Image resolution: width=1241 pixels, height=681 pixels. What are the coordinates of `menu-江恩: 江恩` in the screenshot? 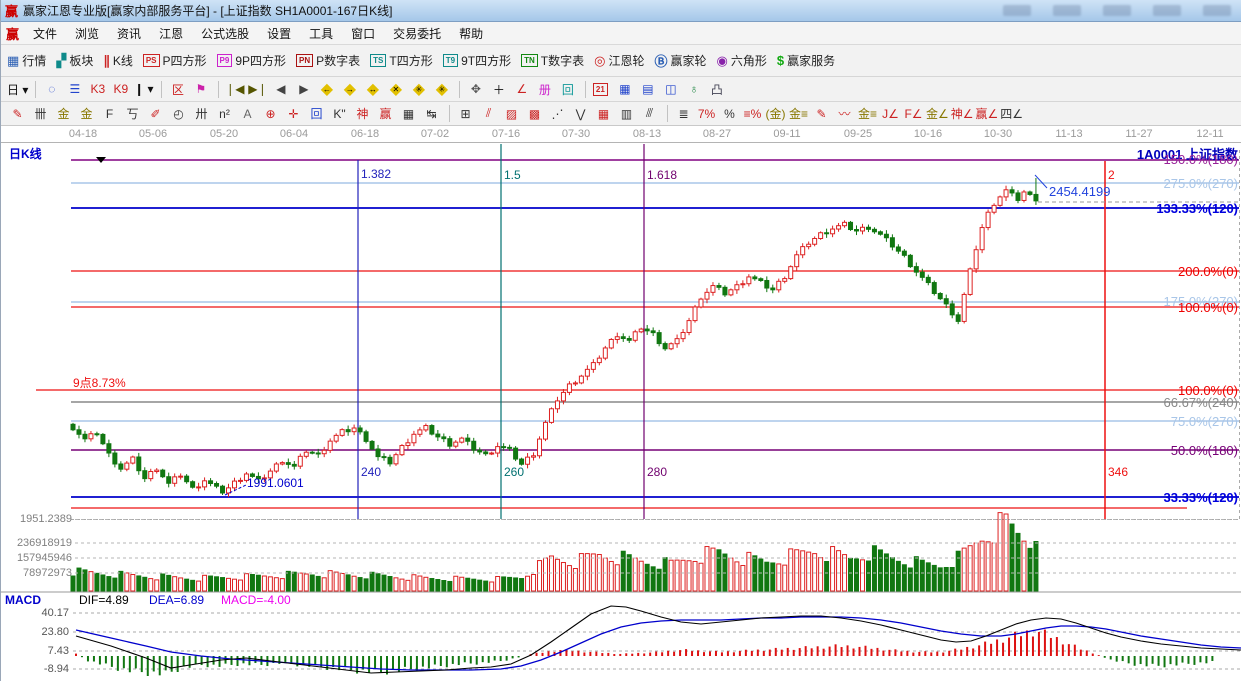 It's located at (171, 33).